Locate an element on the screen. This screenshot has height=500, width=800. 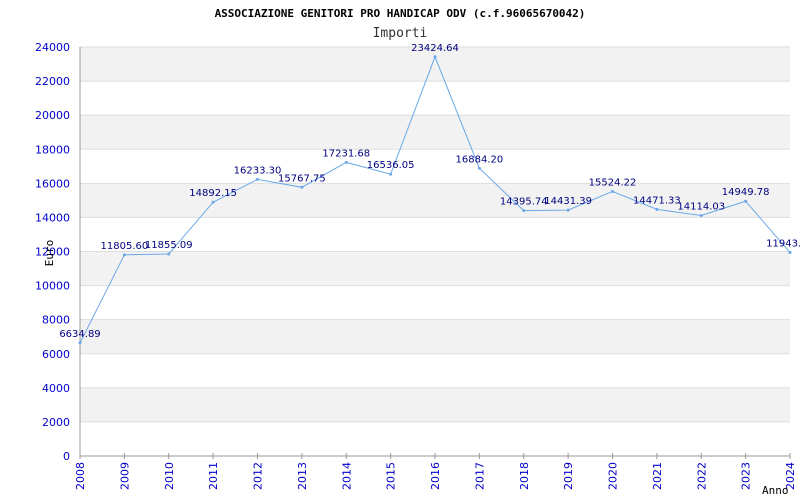
y-tick-label: 22000 is located at coordinates (52, 81).